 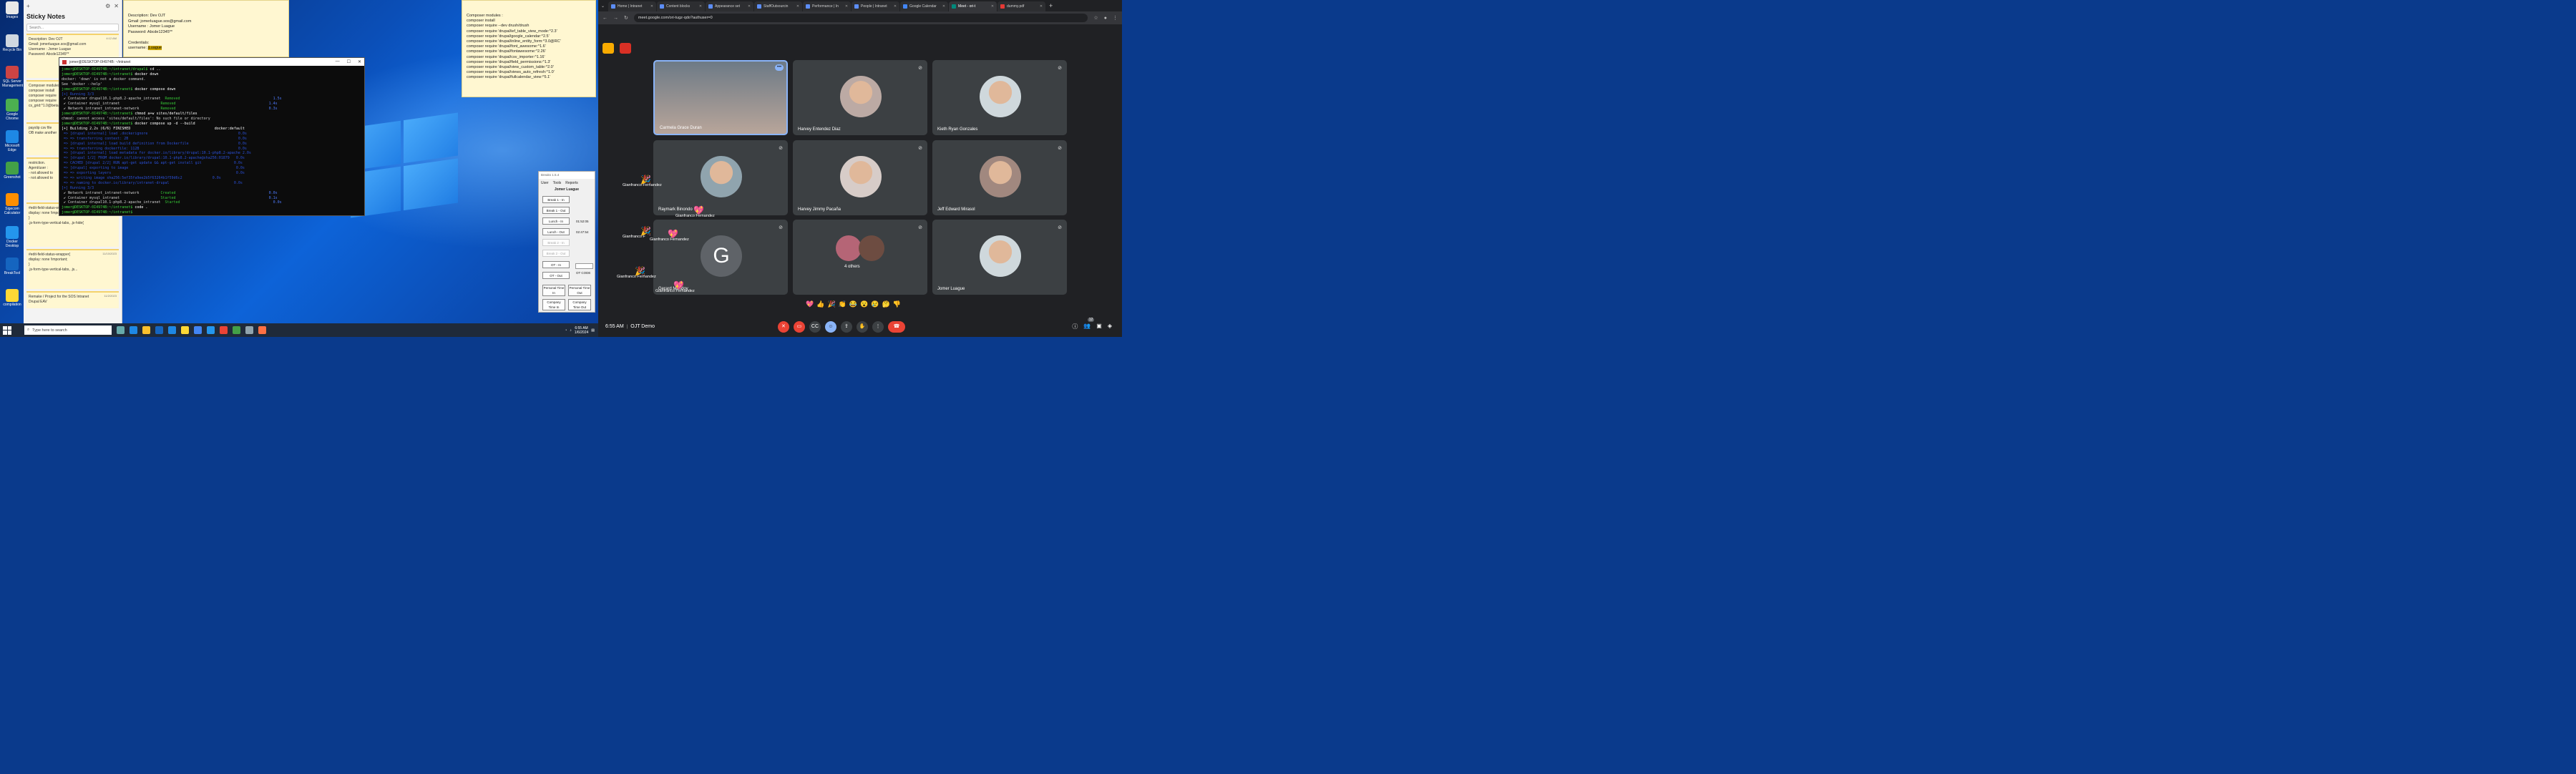 I want to click on raise-hand-button: ✋, so click(x=862, y=326).